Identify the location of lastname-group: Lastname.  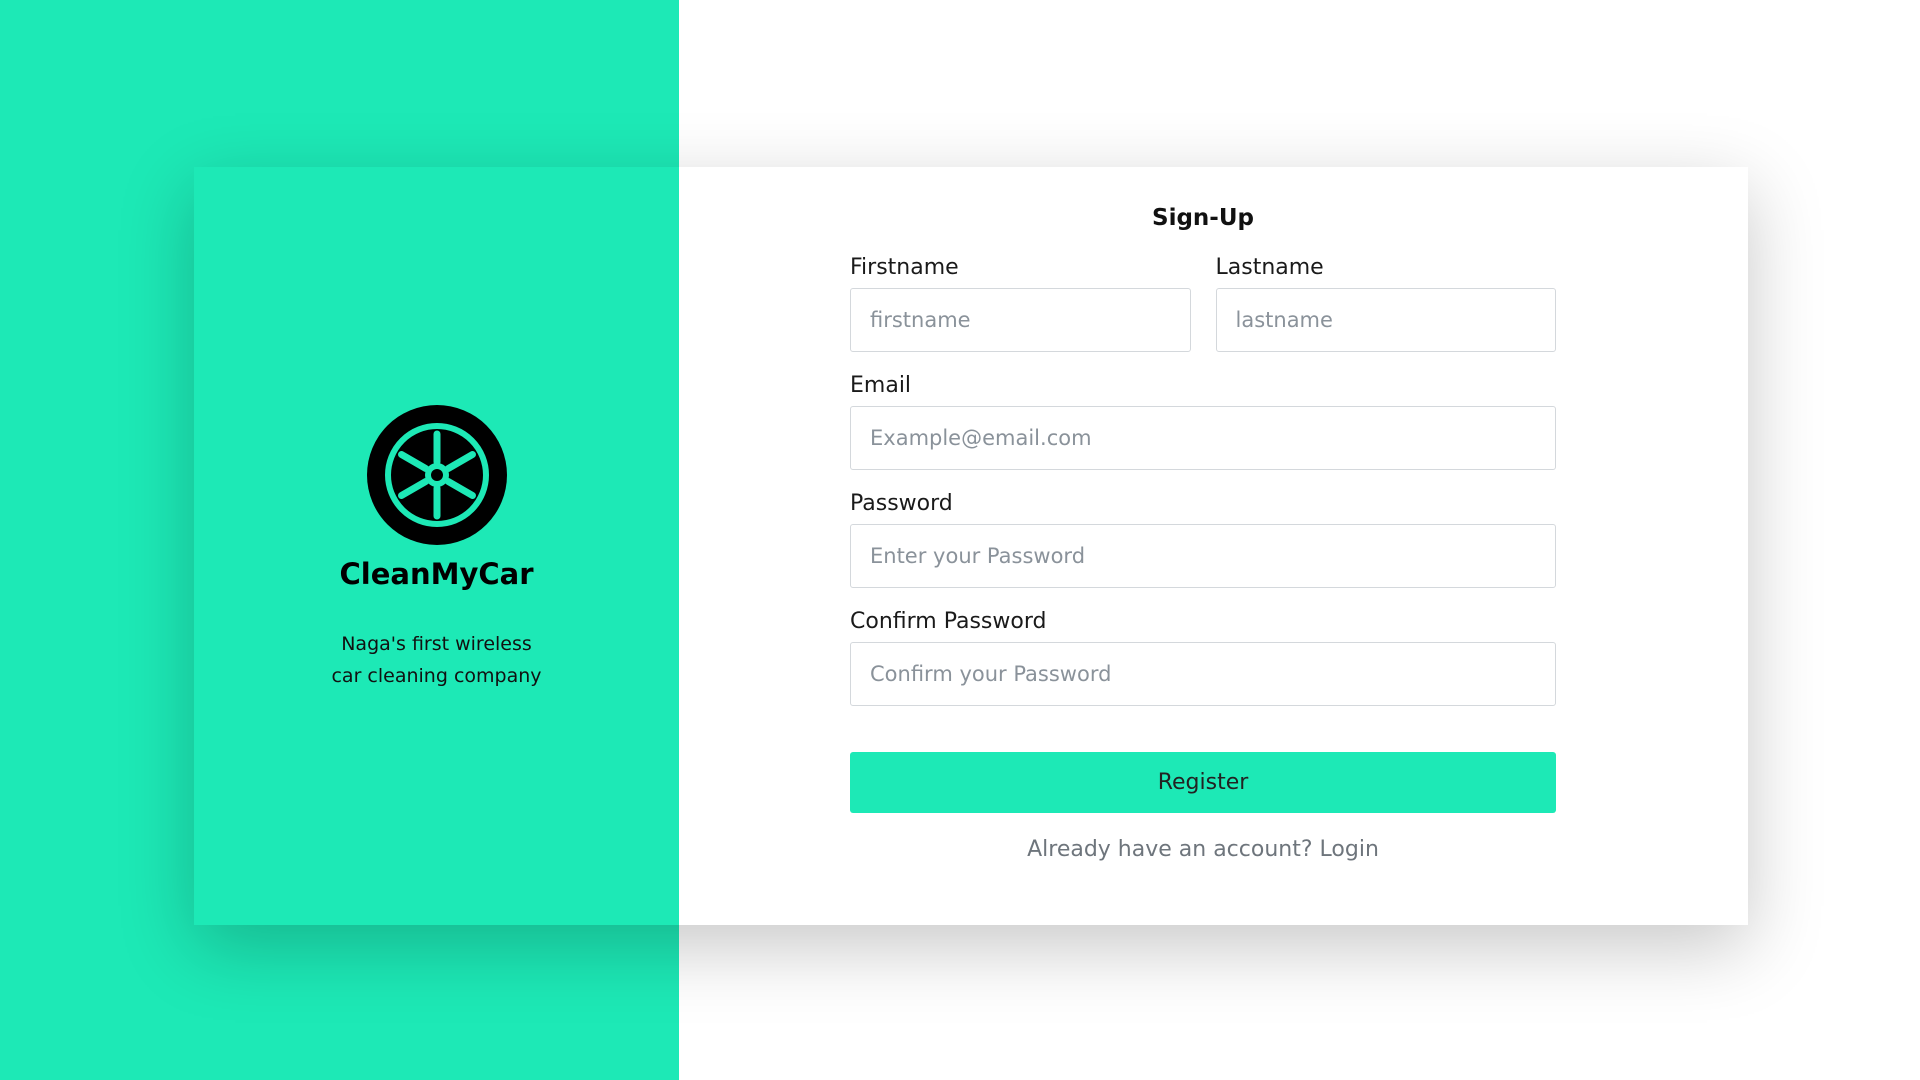
(1385, 314).